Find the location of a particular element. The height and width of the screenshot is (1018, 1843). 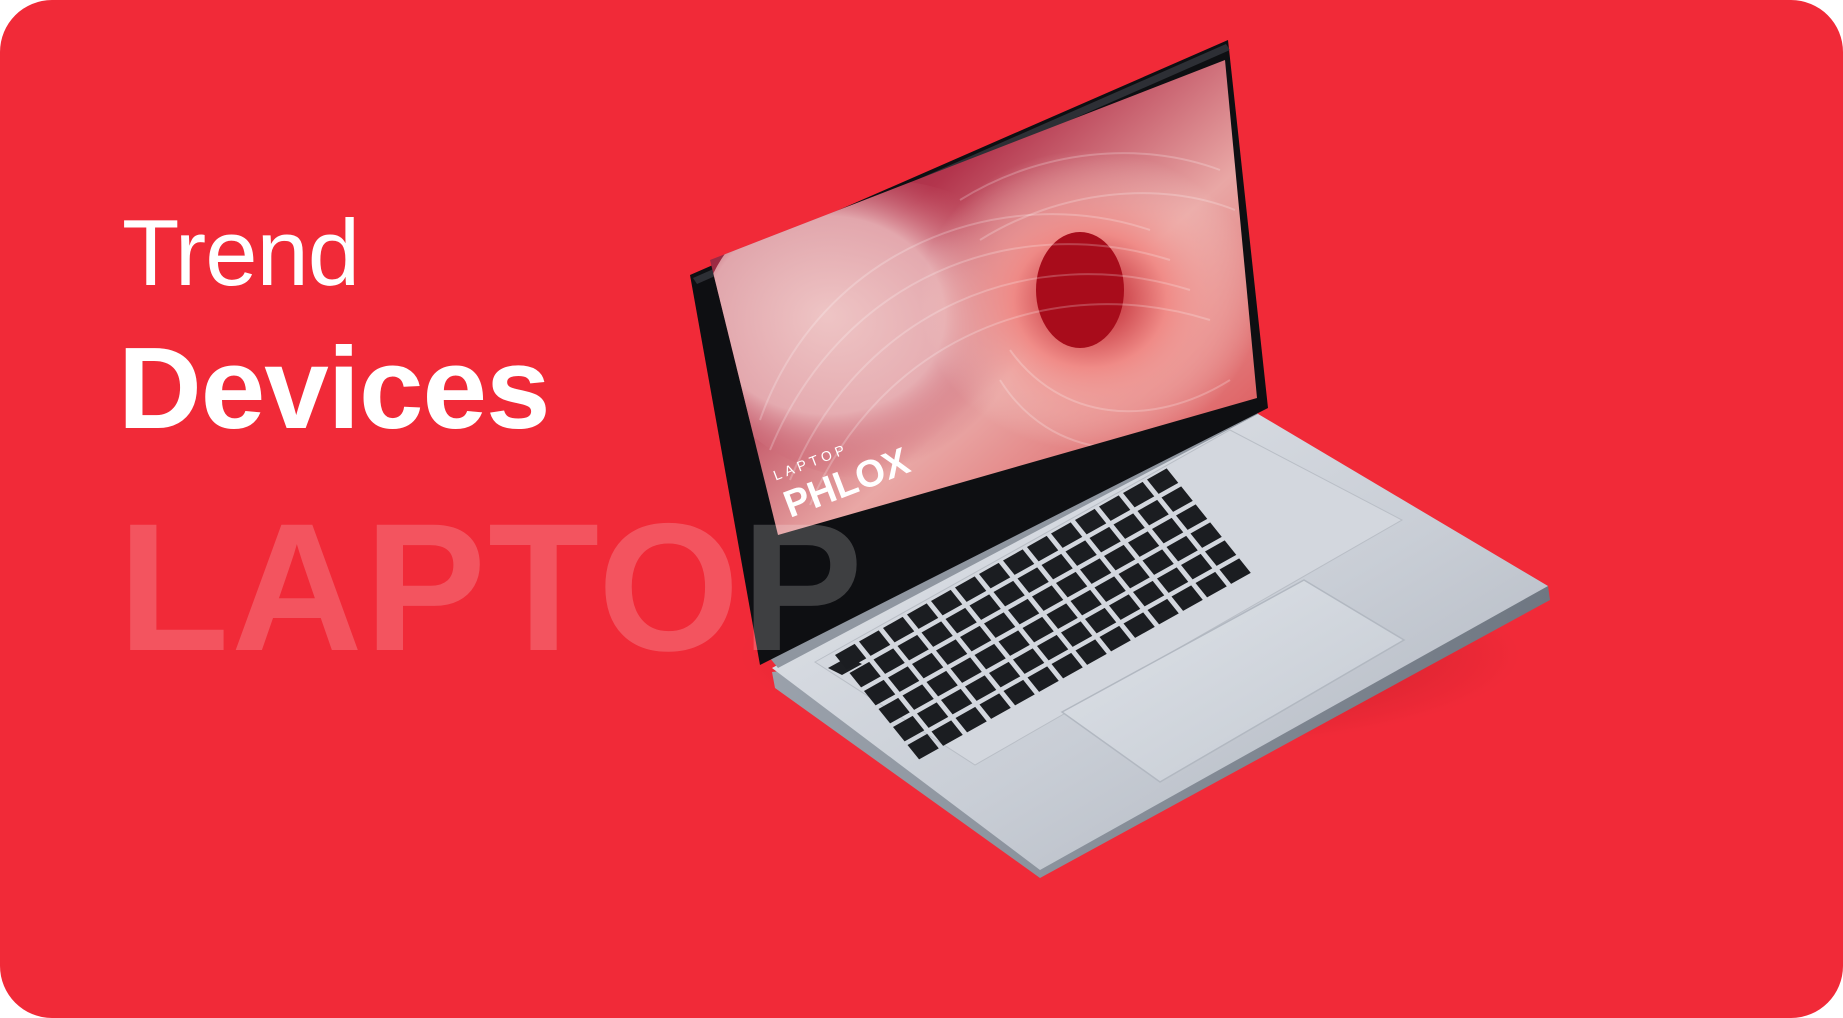

hero-headline: Devices is located at coordinates (334, 388).